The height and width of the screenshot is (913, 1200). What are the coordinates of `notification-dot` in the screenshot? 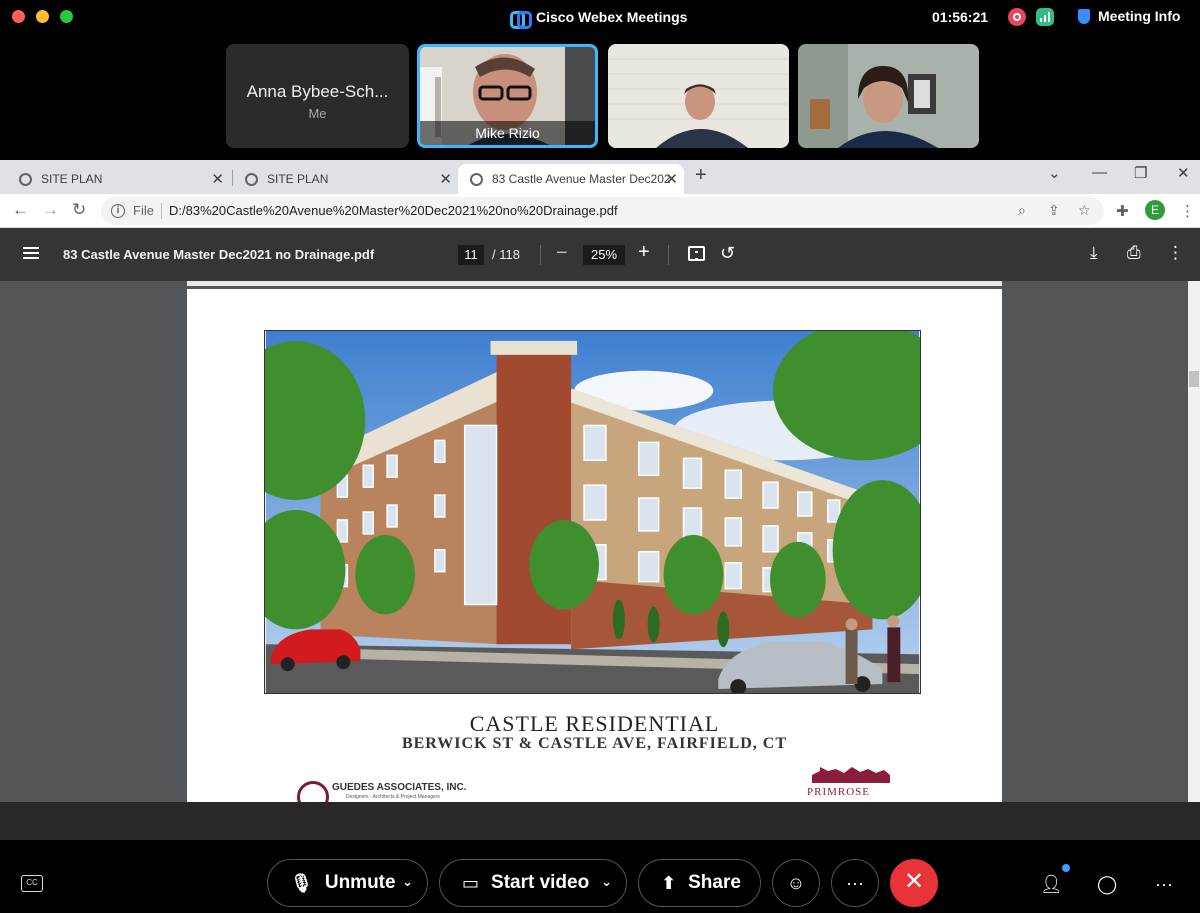 It's located at (1066, 868).